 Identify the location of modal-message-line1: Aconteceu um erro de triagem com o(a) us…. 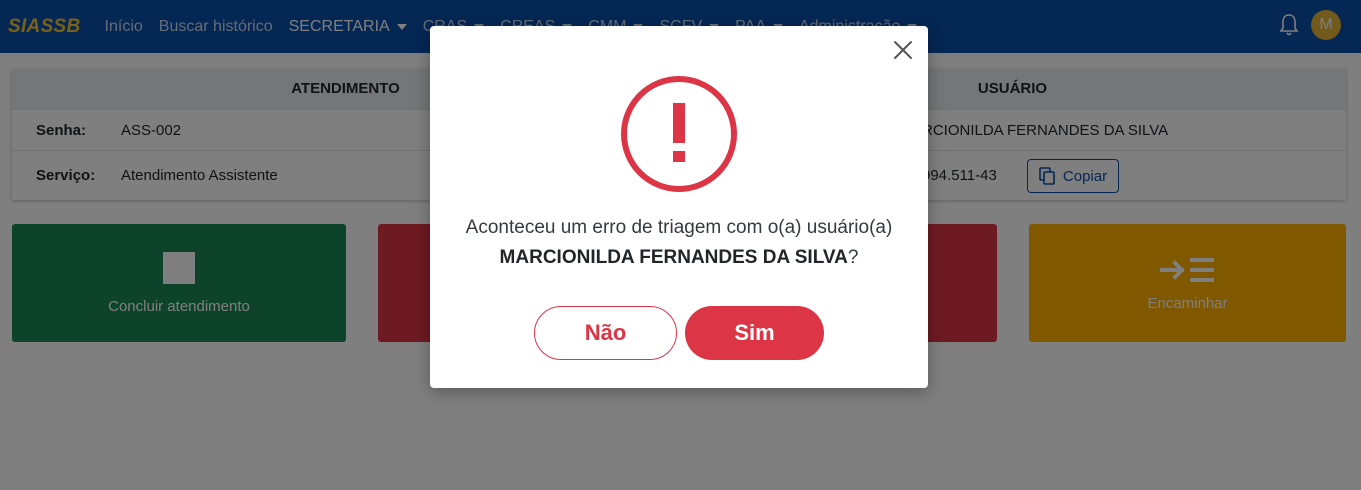
(679, 227).